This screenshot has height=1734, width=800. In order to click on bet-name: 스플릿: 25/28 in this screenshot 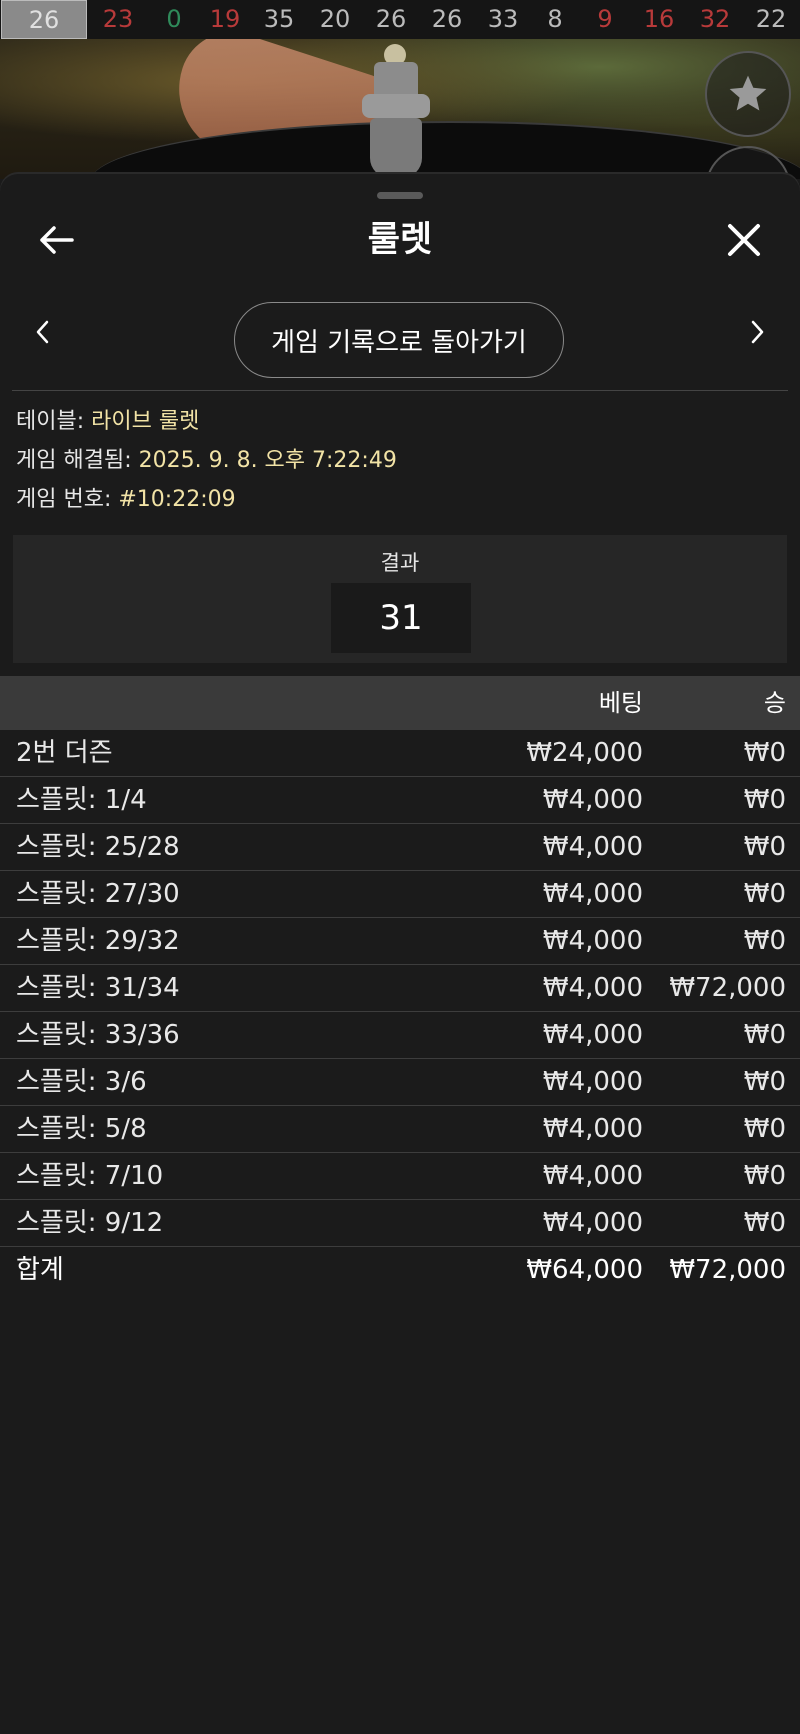, I will do `click(98, 847)`.